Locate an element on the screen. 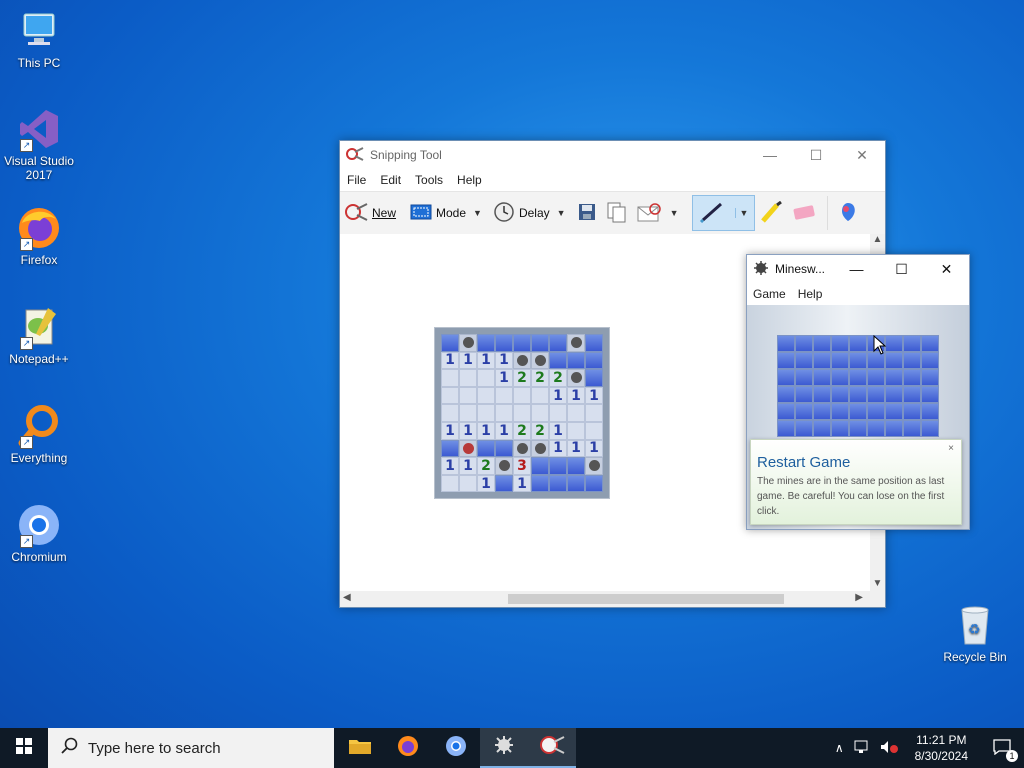 The width and height of the screenshot is (1024, 768). mode-button: Mode ▼ is located at coordinates (447, 213).